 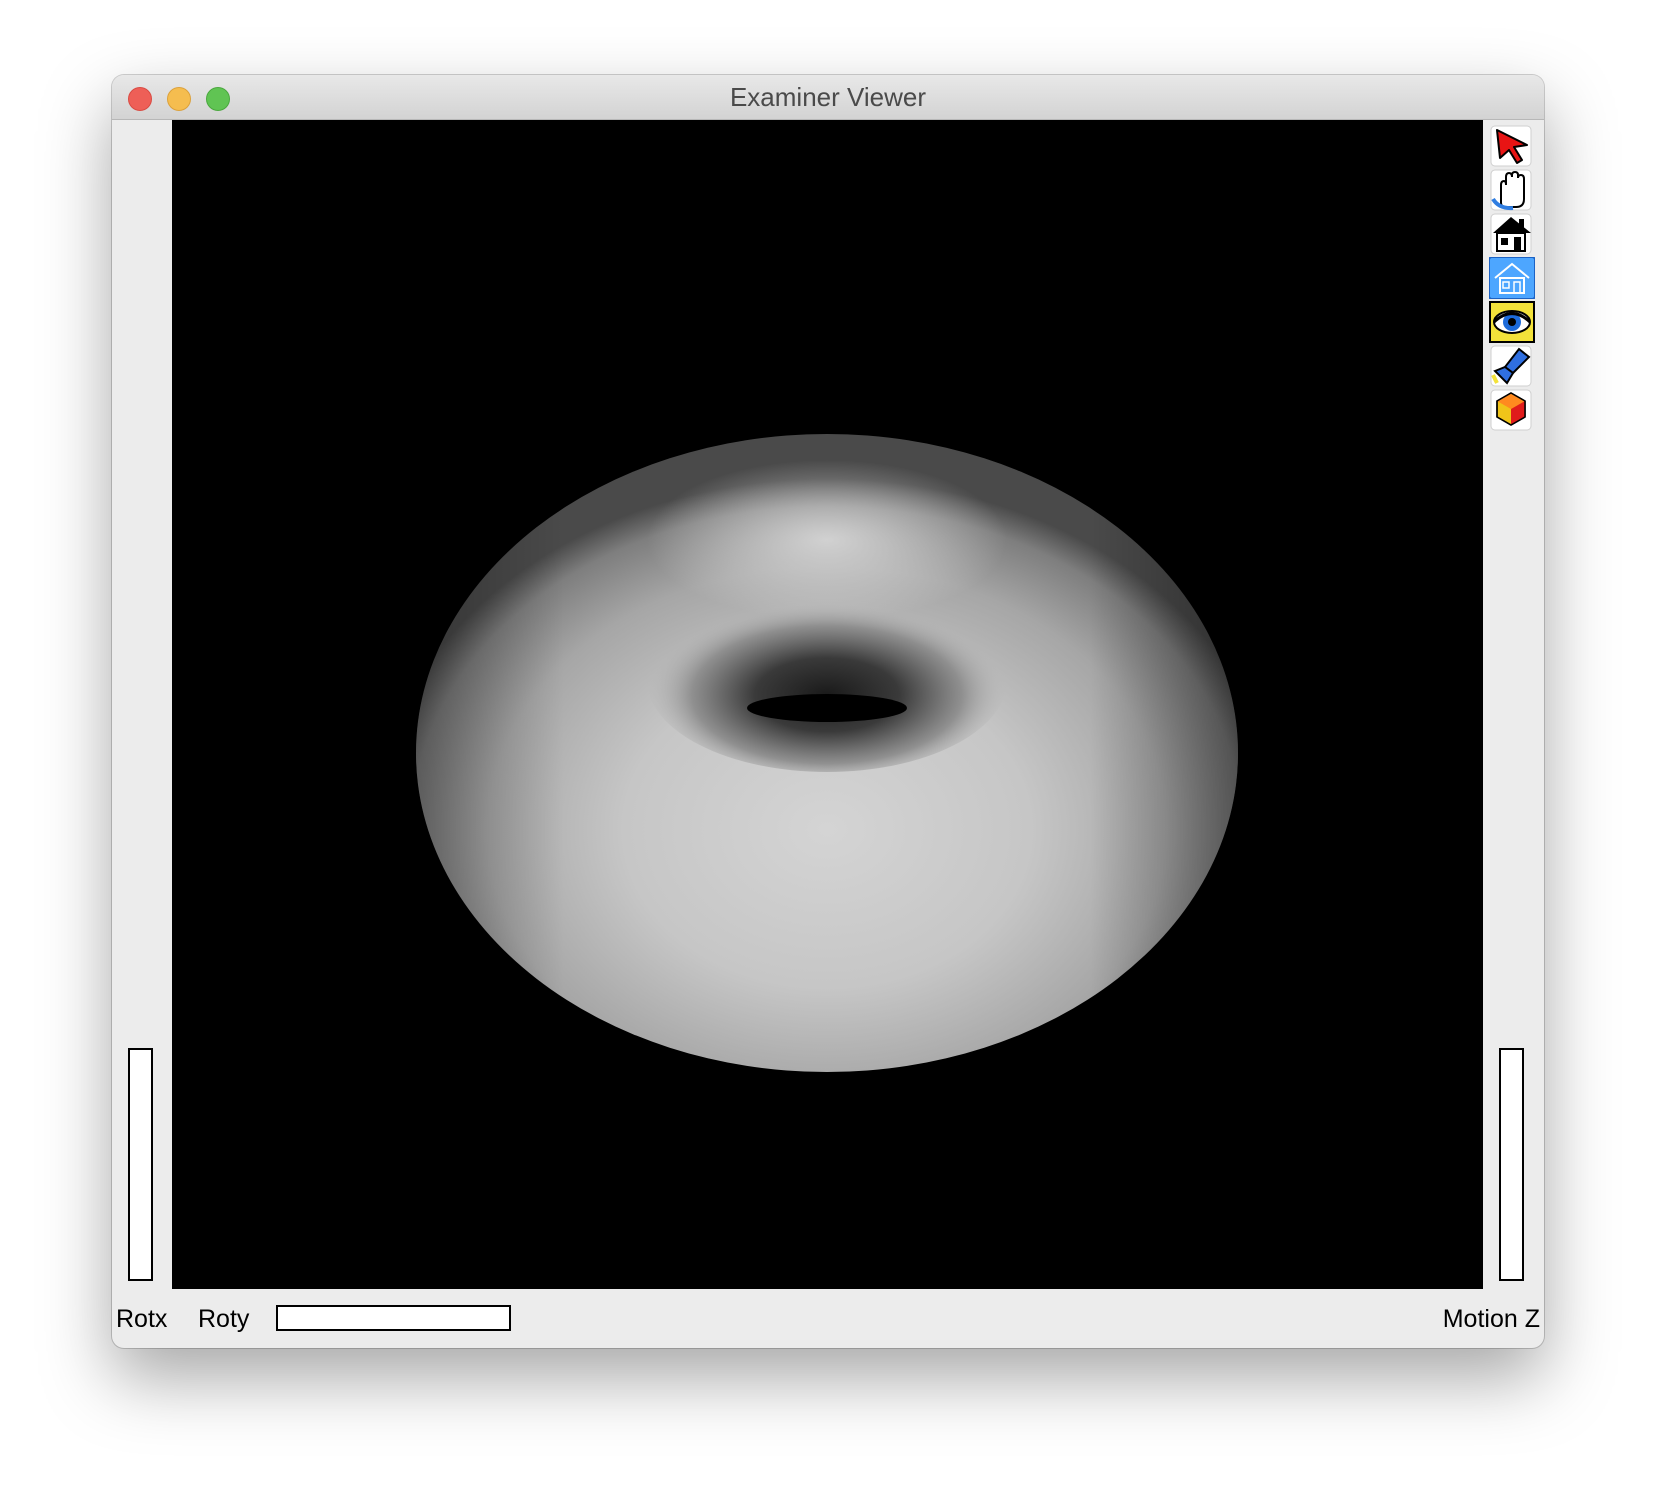 What do you see at coordinates (224, 1319) in the screenshot?
I see `roty-label: Roty` at bounding box center [224, 1319].